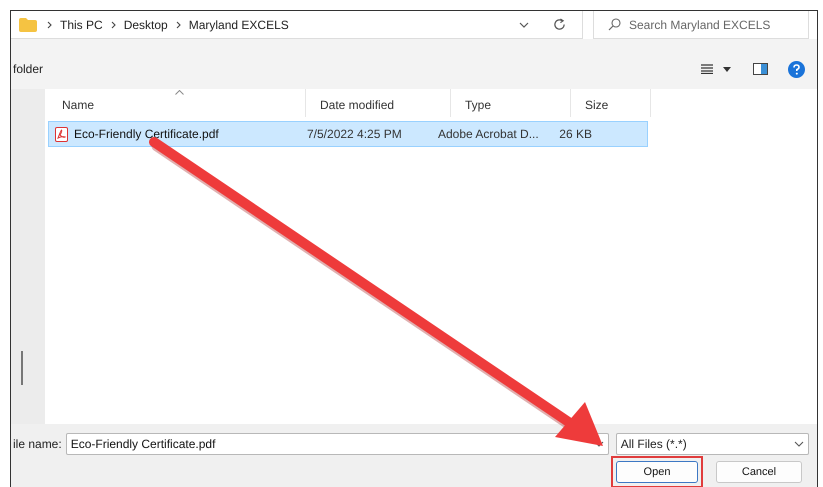  Describe the element at coordinates (712, 443) in the screenshot. I see `file-type-dropdown: All Files (*.*)` at that location.